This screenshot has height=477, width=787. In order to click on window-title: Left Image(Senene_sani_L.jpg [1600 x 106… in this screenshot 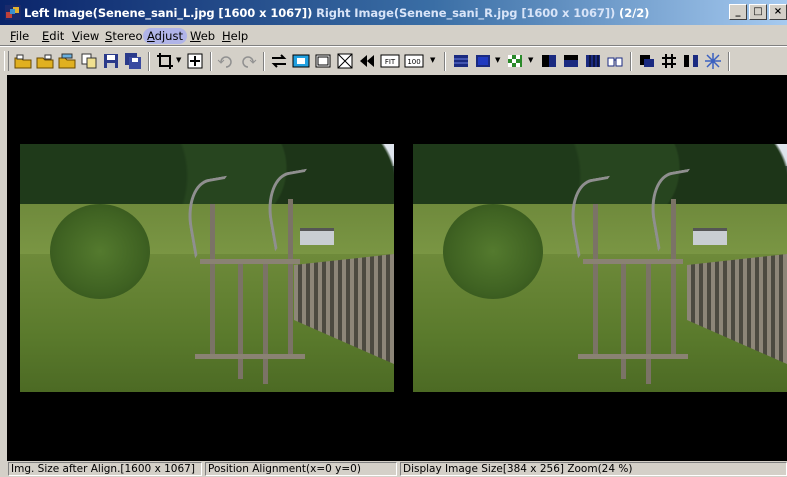, I will do `click(336, 13)`.